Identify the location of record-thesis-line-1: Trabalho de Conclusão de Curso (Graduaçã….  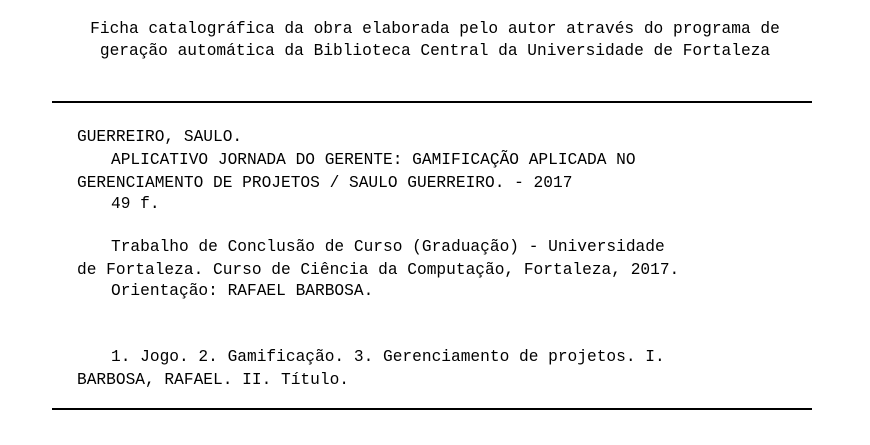
(388, 247).